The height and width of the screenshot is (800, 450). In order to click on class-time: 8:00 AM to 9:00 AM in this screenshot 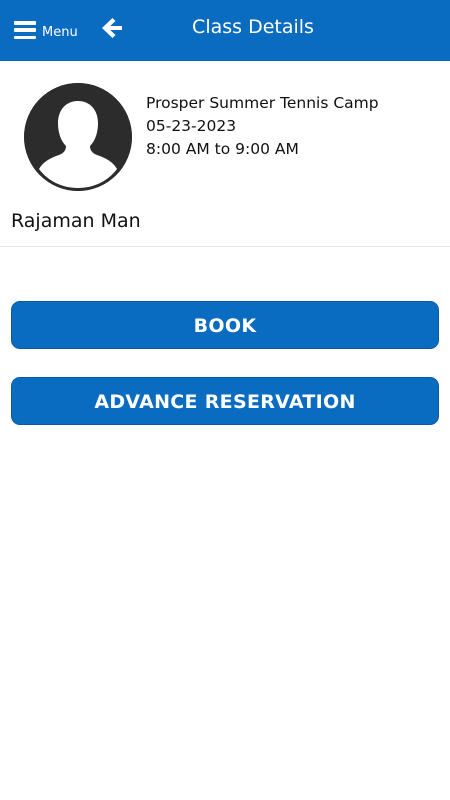, I will do `click(222, 149)`.